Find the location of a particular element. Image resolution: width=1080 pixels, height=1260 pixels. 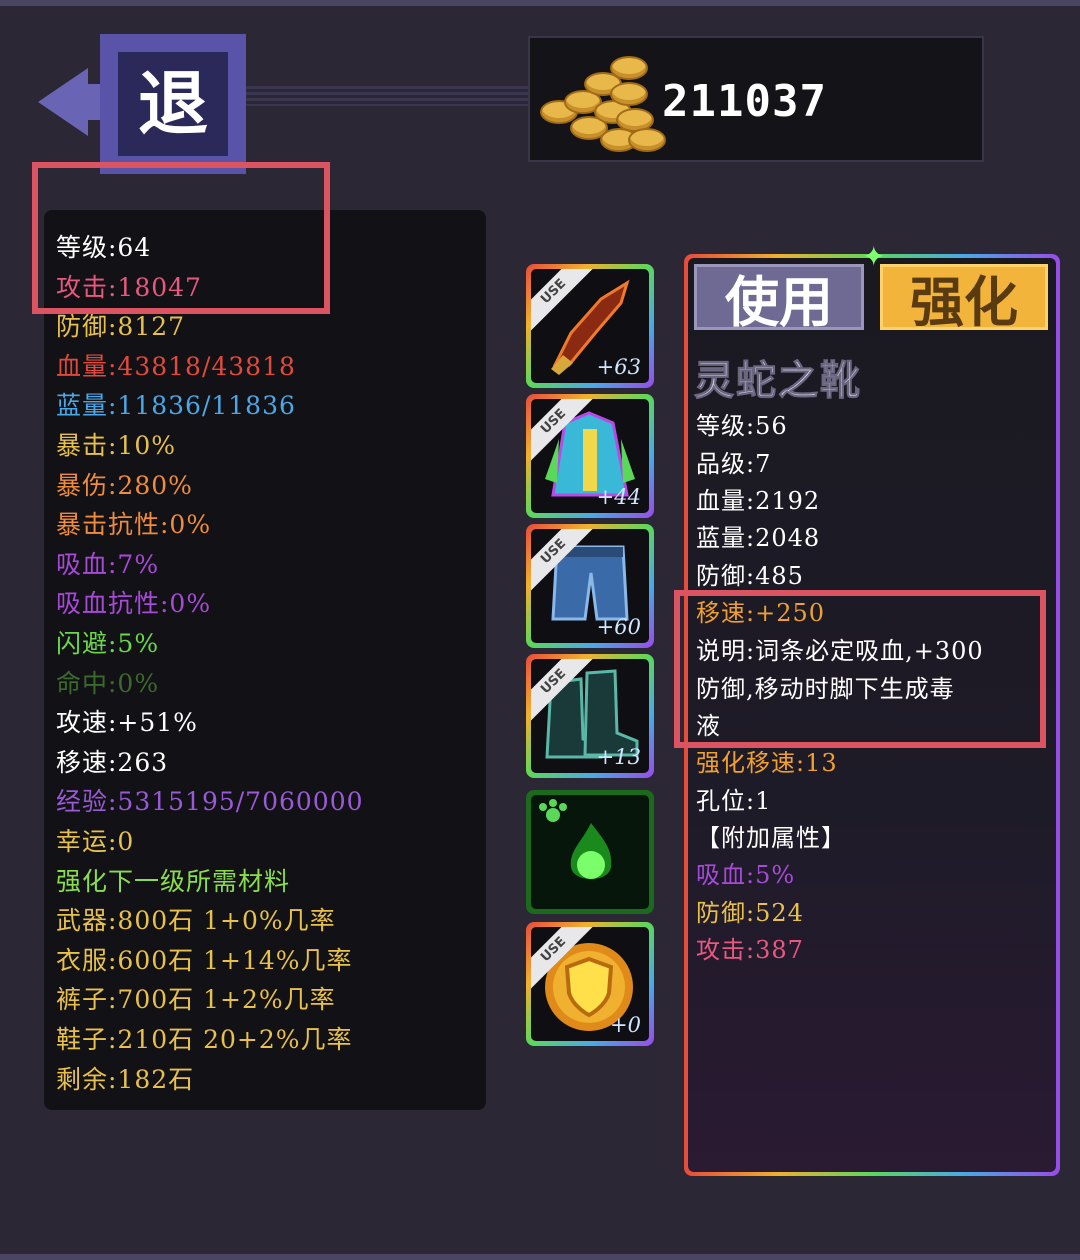

item-defense: 防御:485 is located at coordinates (750, 576).